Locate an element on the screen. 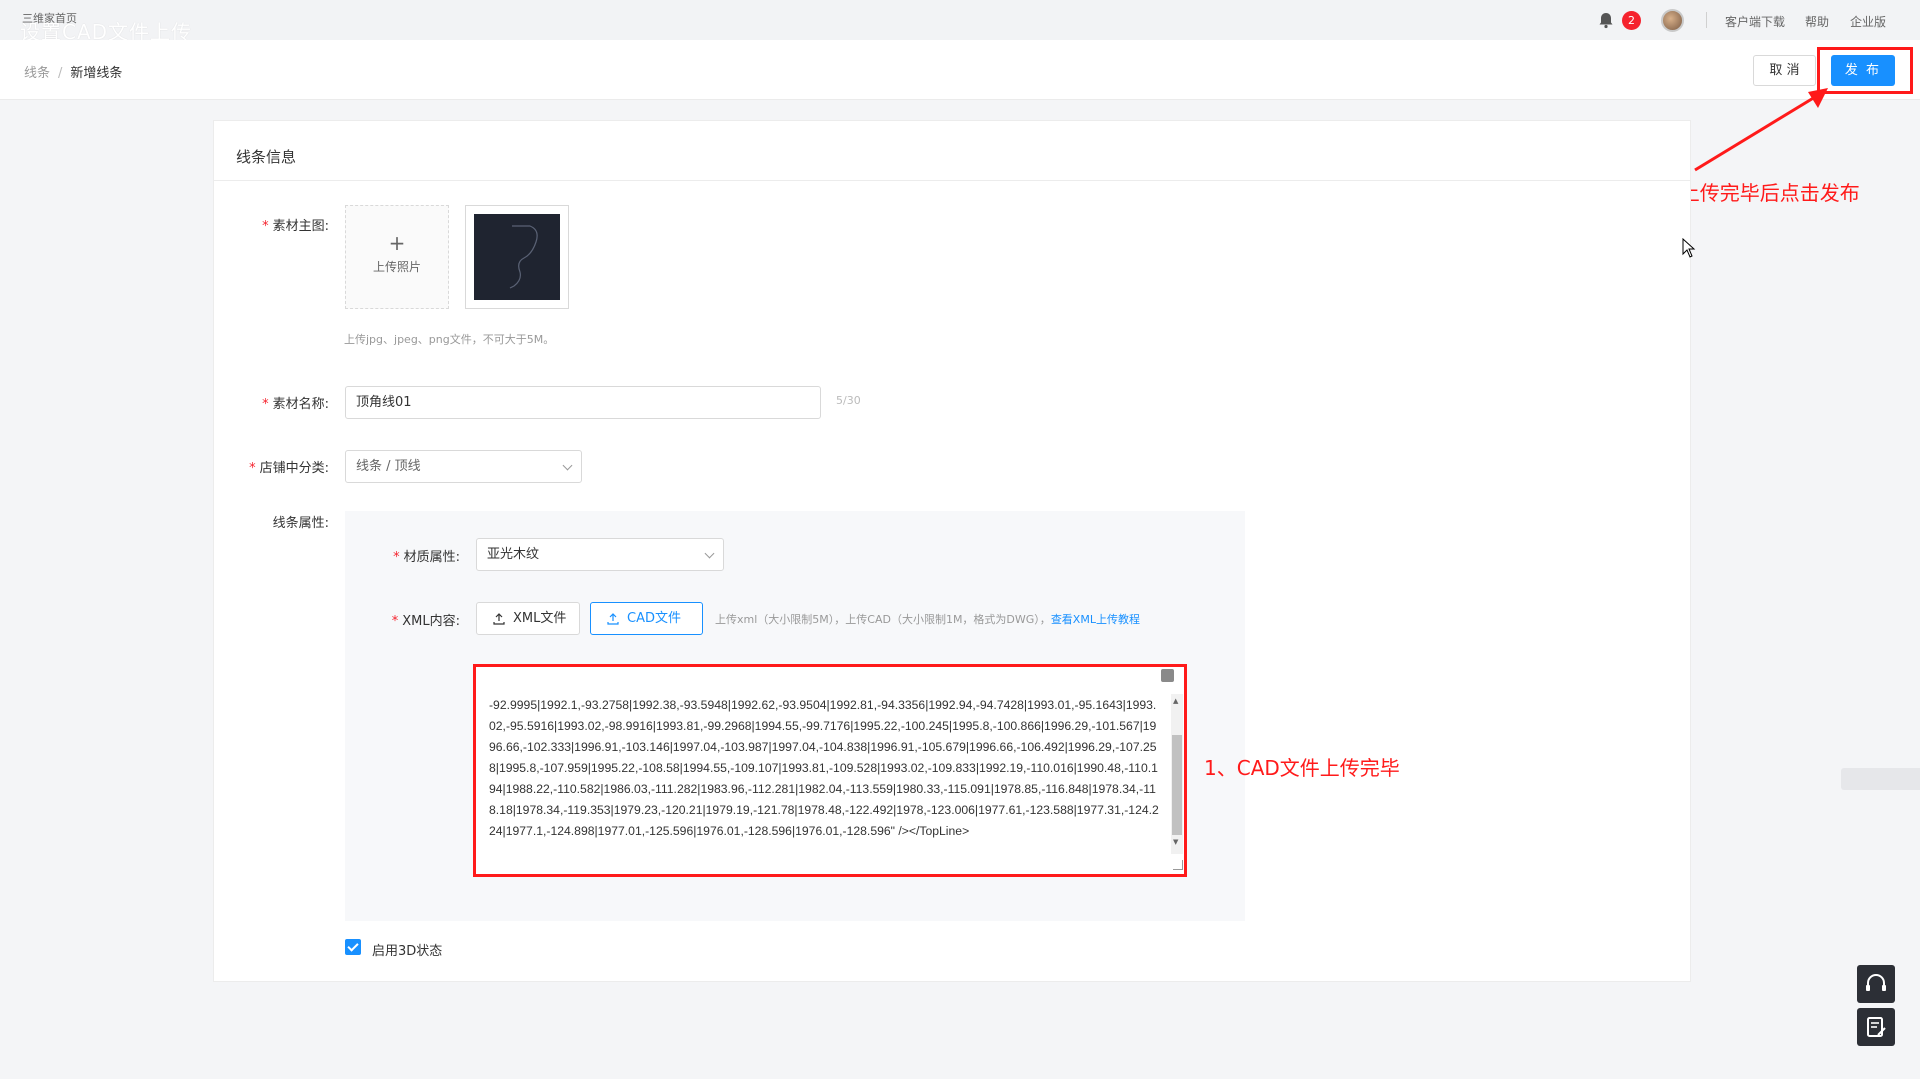 Image resolution: width=1920 pixels, height=1079 pixels. uploaded-image-thumbnail is located at coordinates (517, 257).